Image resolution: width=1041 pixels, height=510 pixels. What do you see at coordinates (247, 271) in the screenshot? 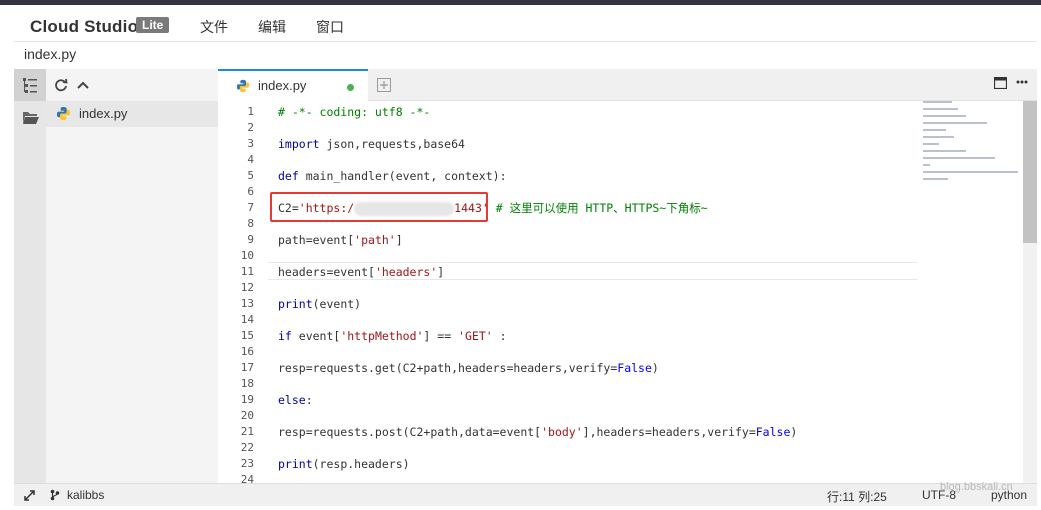
I see `line-number: 11` at bounding box center [247, 271].